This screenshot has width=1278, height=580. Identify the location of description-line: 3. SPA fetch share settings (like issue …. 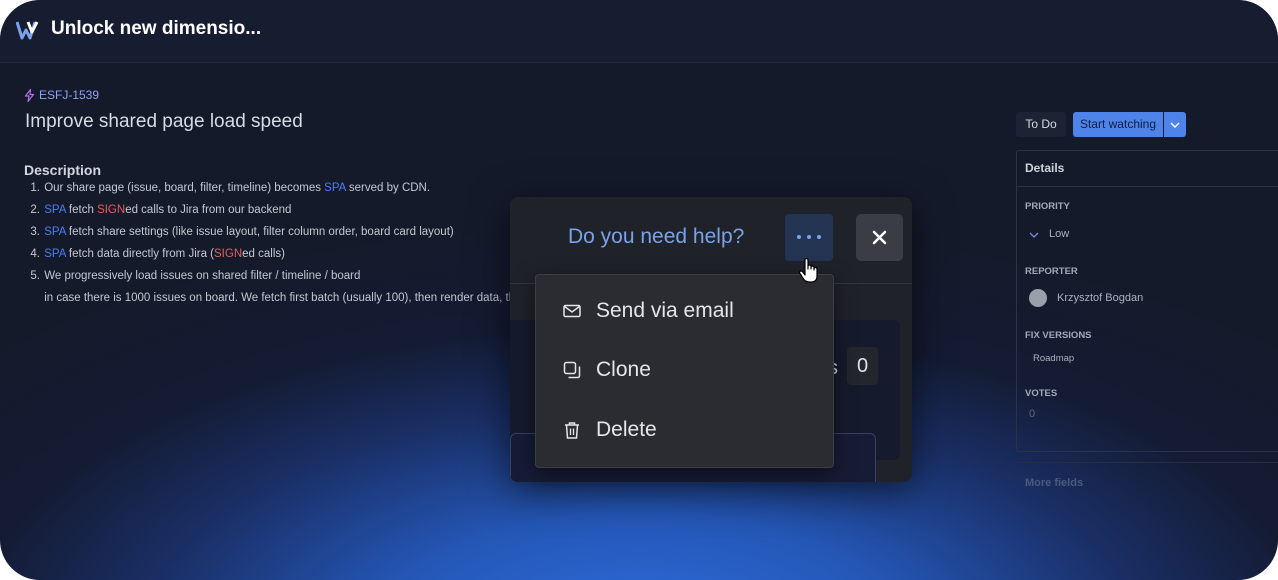
(273, 233).